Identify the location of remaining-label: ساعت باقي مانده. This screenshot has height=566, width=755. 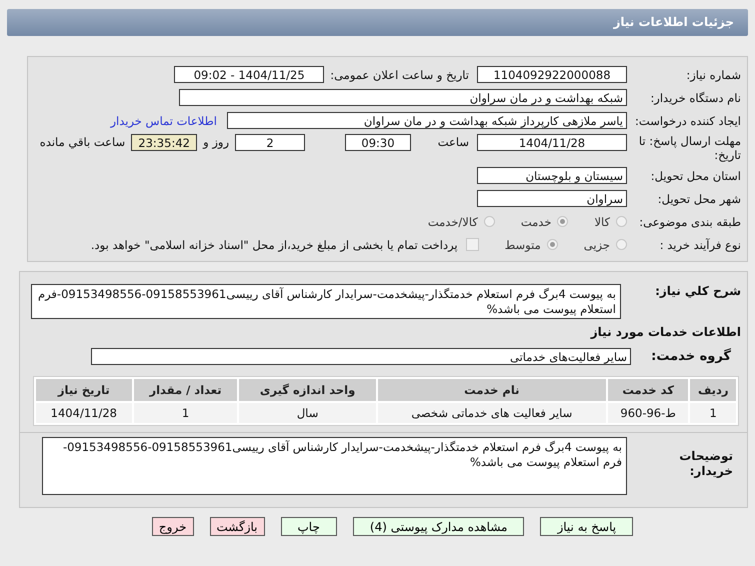
(83, 142).